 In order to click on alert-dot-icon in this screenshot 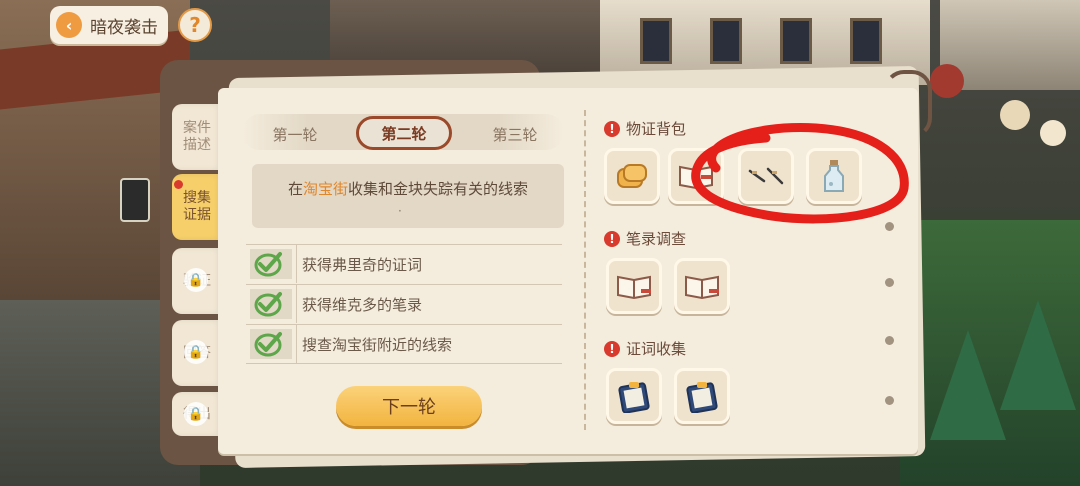, I will do `click(178, 184)`.